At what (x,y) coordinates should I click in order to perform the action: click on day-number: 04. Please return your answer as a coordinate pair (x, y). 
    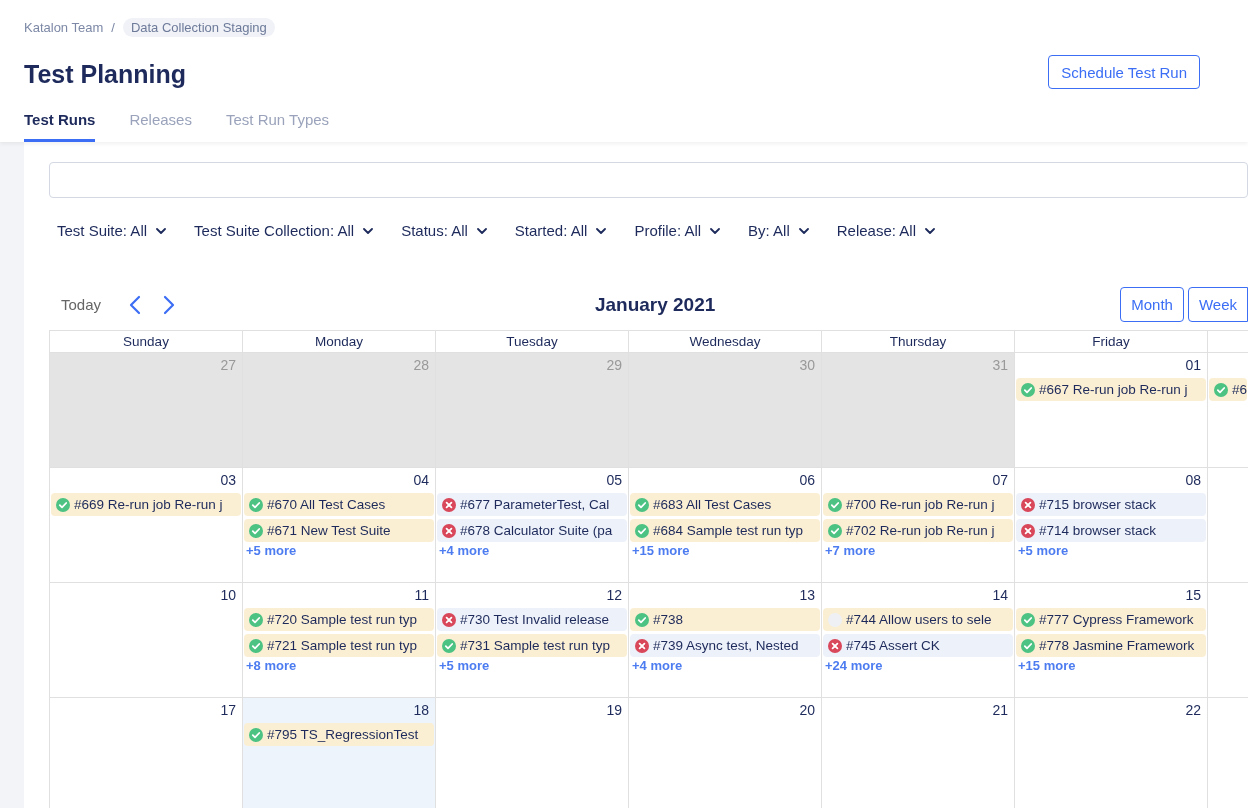
    Looking at the image, I should click on (421, 480).